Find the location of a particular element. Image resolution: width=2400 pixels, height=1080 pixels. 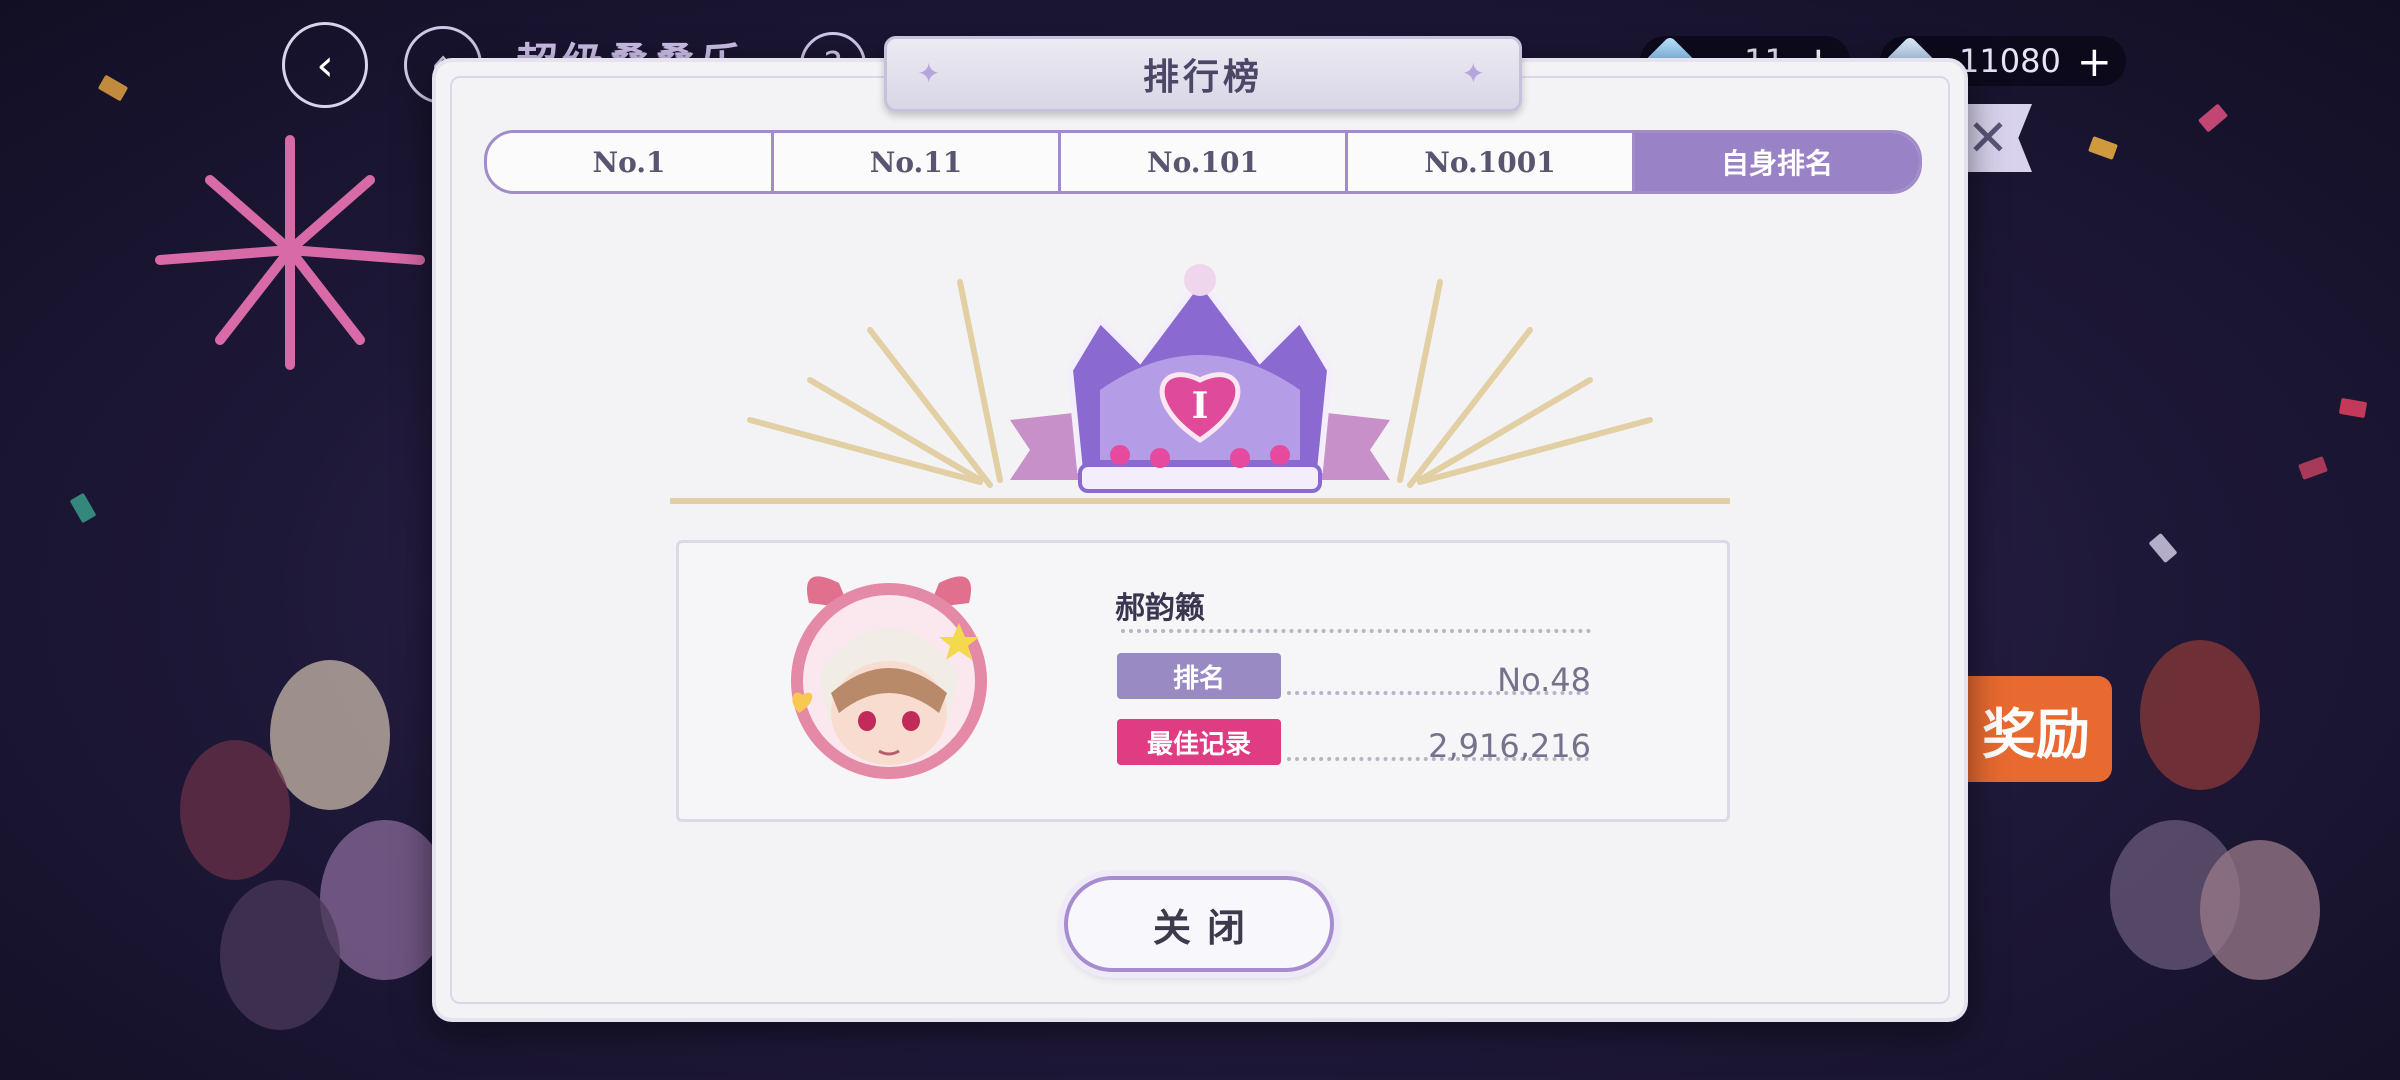

rank-tabs: No.1 No.11 No.101 No.1001 自身排名 is located at coordinates (1203, 162).